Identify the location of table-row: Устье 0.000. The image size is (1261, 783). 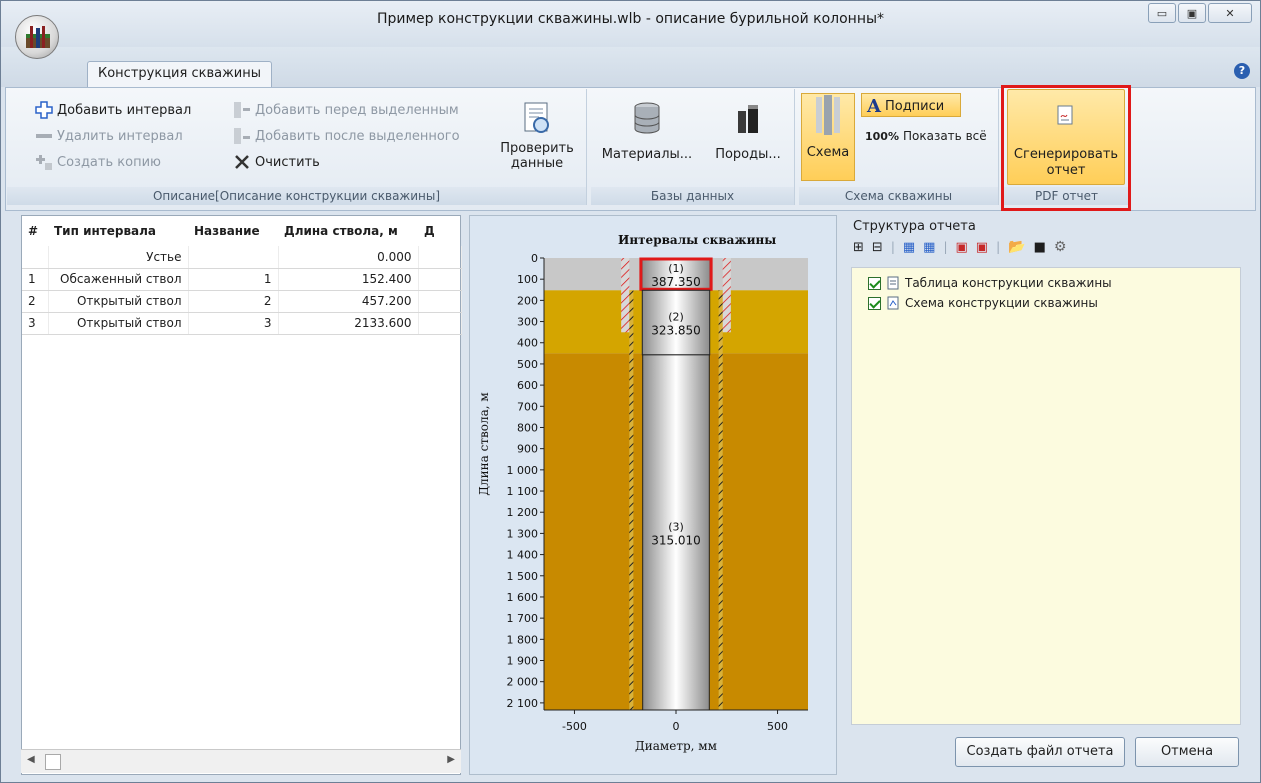
(242, 257).